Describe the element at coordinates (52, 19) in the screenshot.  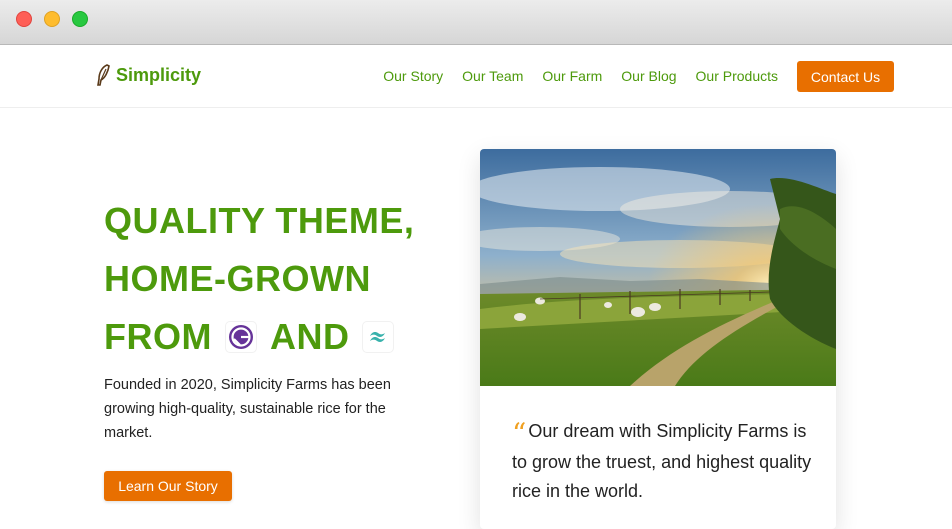
I see `minimize-window-icon` at that location.